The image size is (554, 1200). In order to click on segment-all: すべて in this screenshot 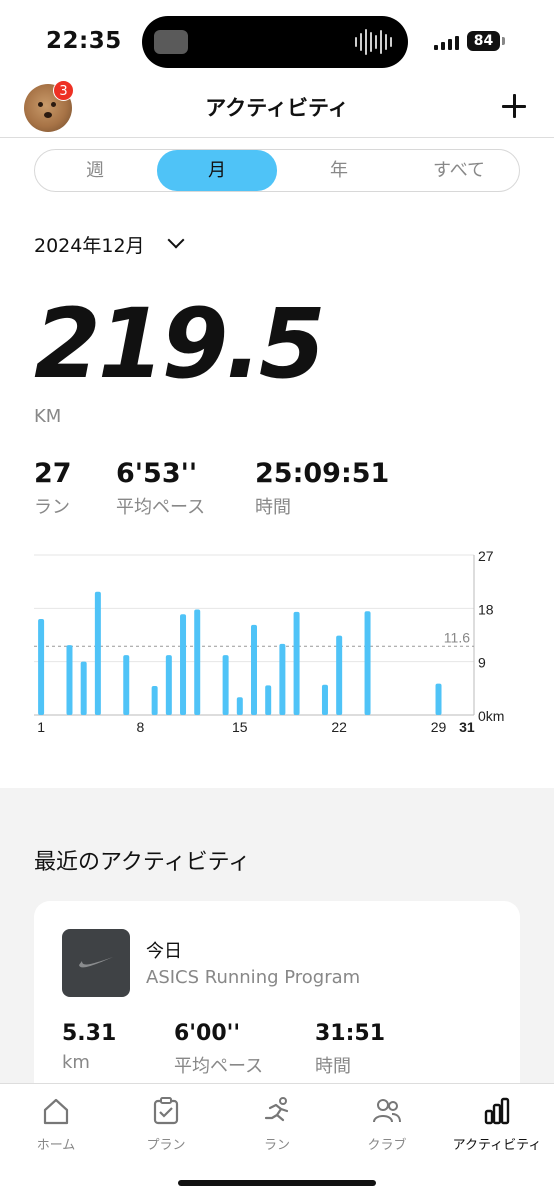, I will do `click(459, 170)`.